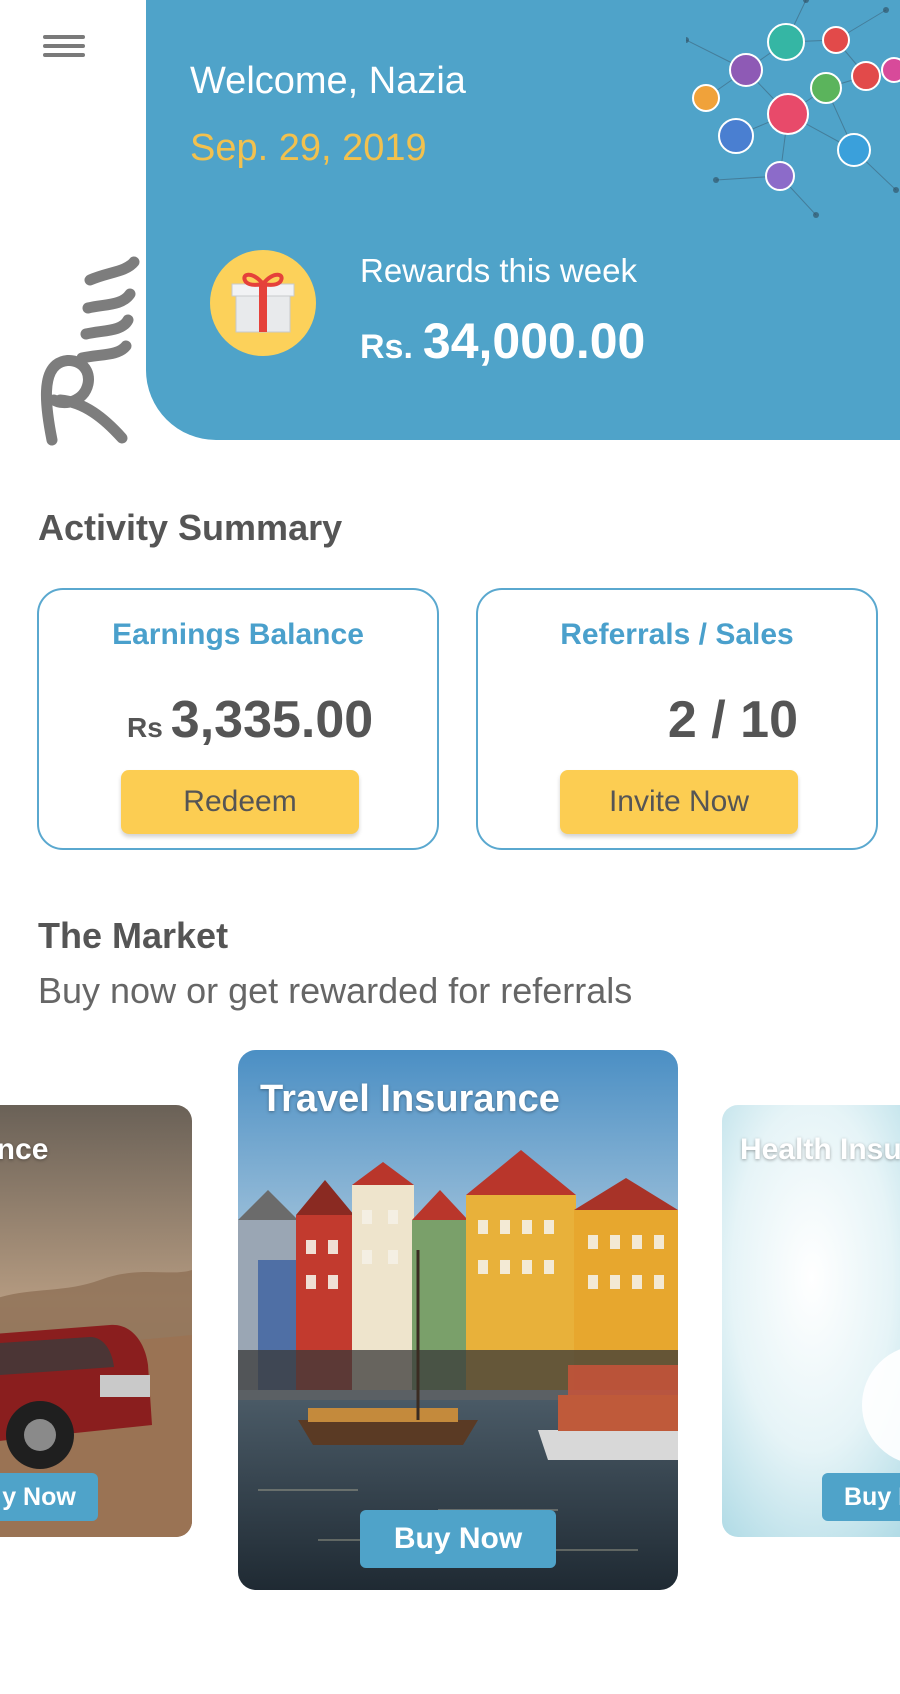 This screenshot has width=900, height=1694. I want to click on rewards-this-week-amount: Rs. 34,000.00, so click(502, 341).